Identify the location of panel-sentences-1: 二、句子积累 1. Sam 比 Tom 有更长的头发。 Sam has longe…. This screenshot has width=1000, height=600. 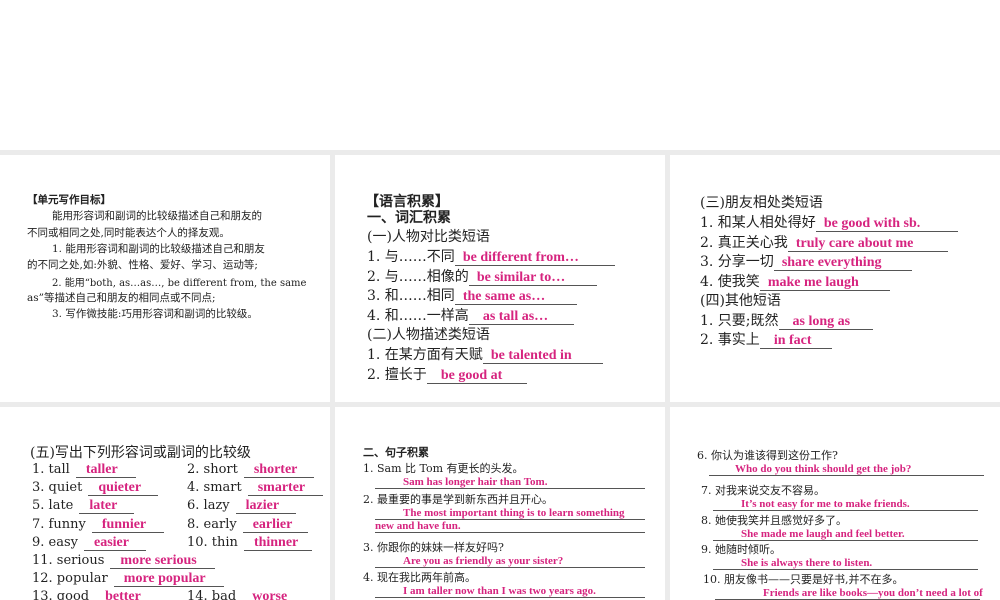
(500, 503).